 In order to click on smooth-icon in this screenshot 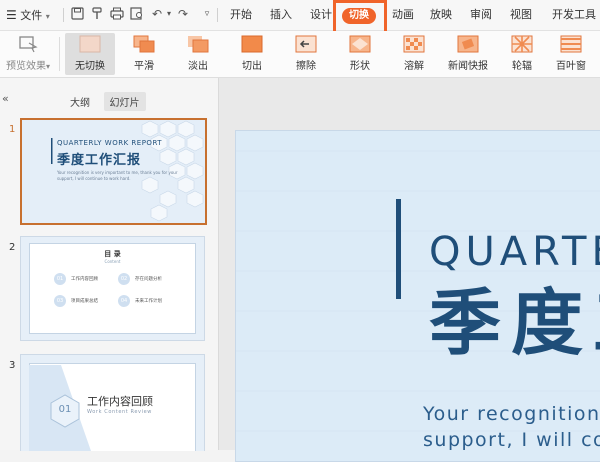, I will do `click(144, 44)`.